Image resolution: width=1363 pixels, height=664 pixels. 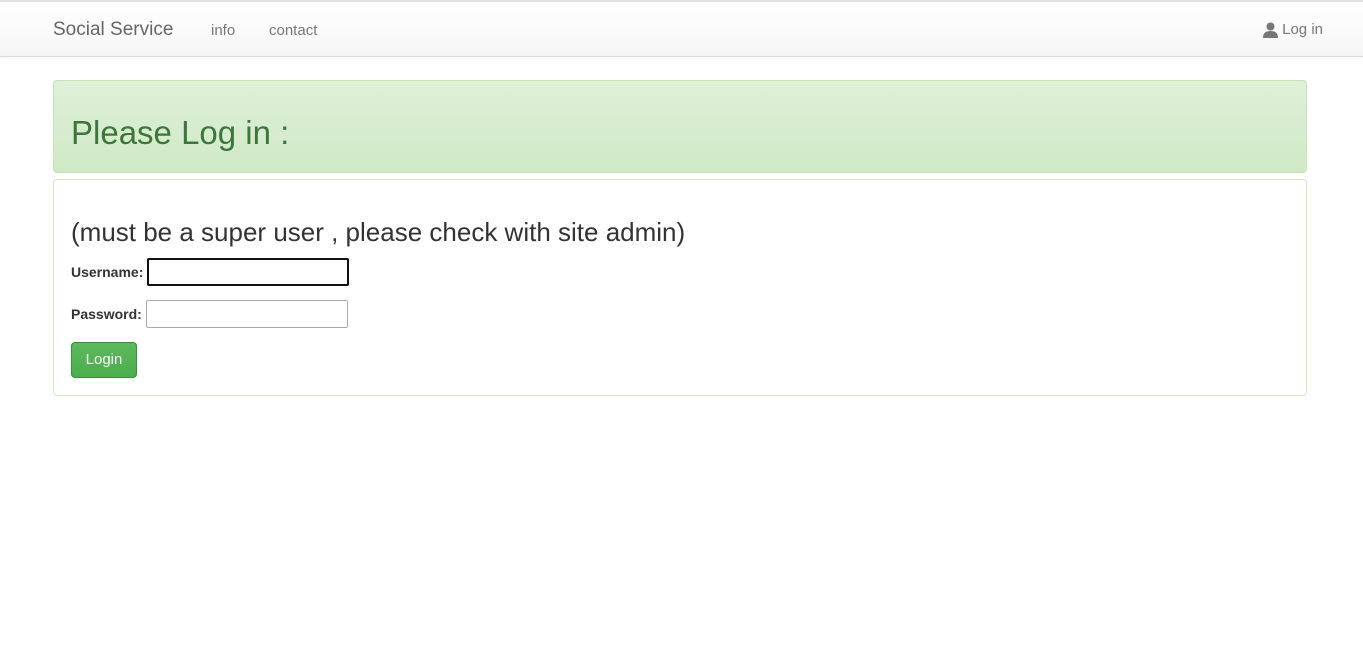 I want to click on brand-link: Social Service, so click(x=113, y=30).